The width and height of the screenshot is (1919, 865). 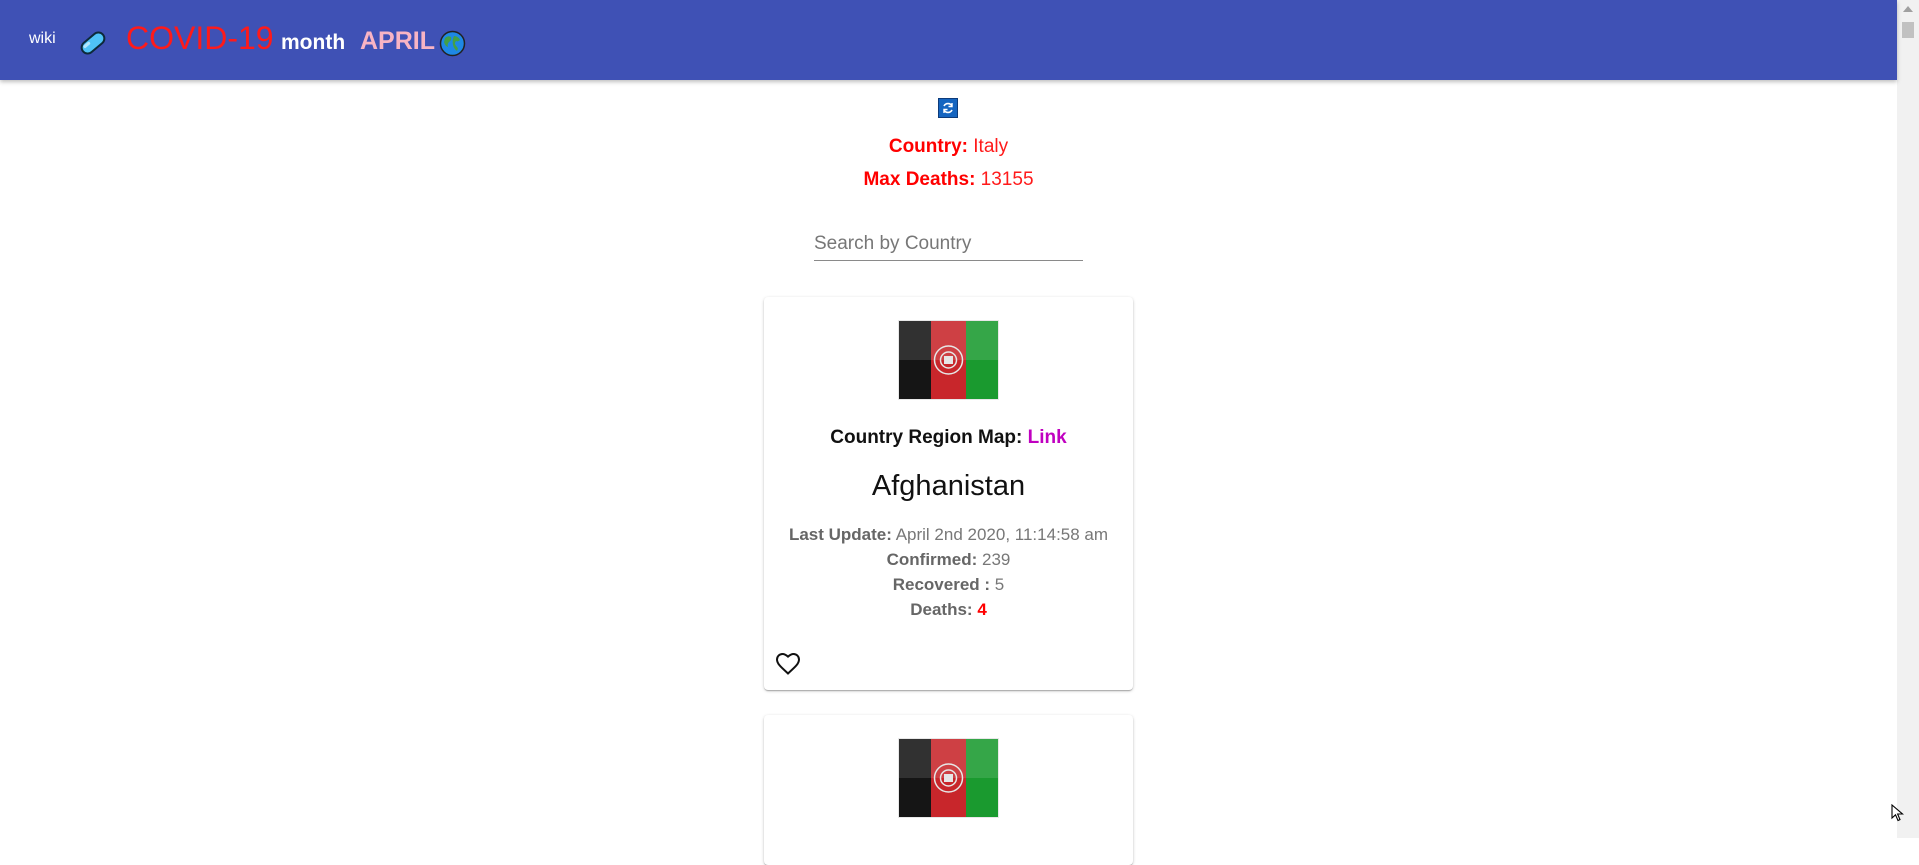 I want to click on country-card, so click(x=948, y=790).